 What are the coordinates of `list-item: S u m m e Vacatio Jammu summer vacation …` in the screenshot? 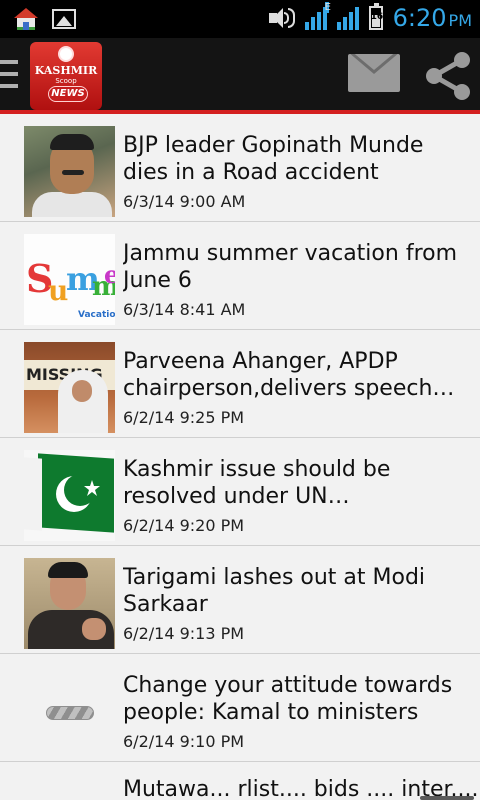 It's located at (240, 276).